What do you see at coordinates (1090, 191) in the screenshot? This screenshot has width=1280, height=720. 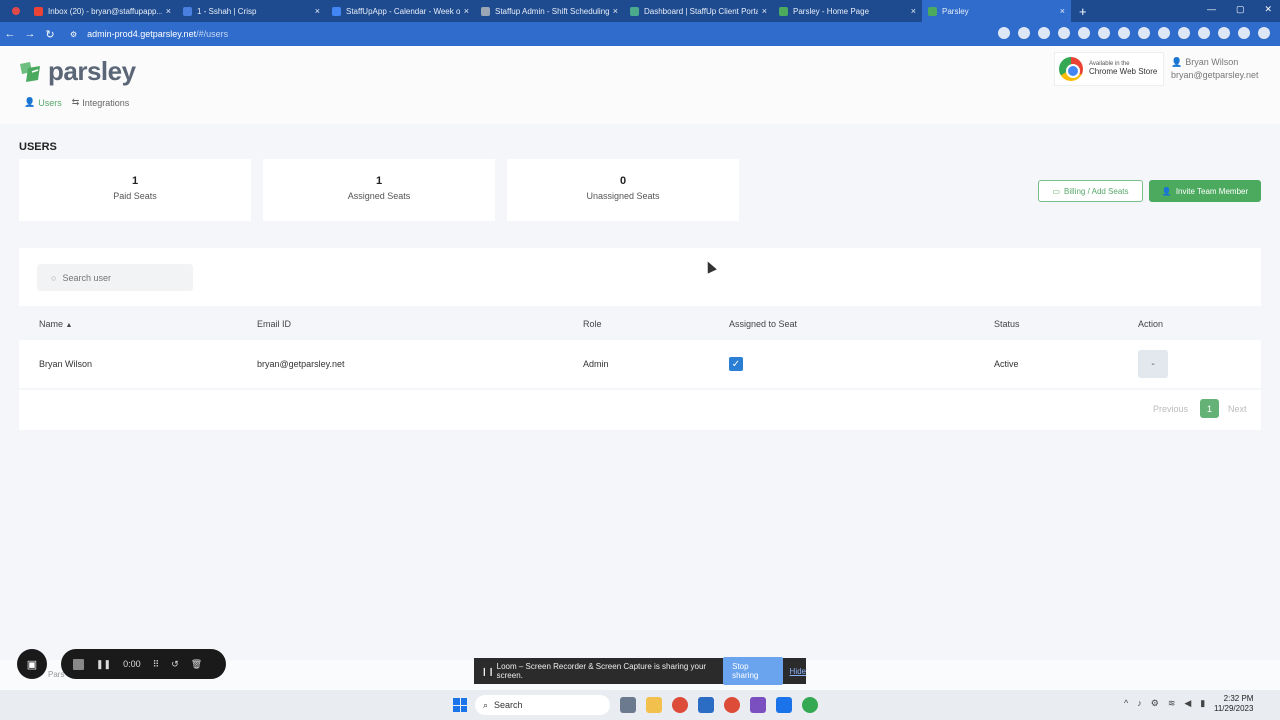 I see `billing-add-seats-button: ▭ Billing / Add Seats` at bounding box center [1090, 191].